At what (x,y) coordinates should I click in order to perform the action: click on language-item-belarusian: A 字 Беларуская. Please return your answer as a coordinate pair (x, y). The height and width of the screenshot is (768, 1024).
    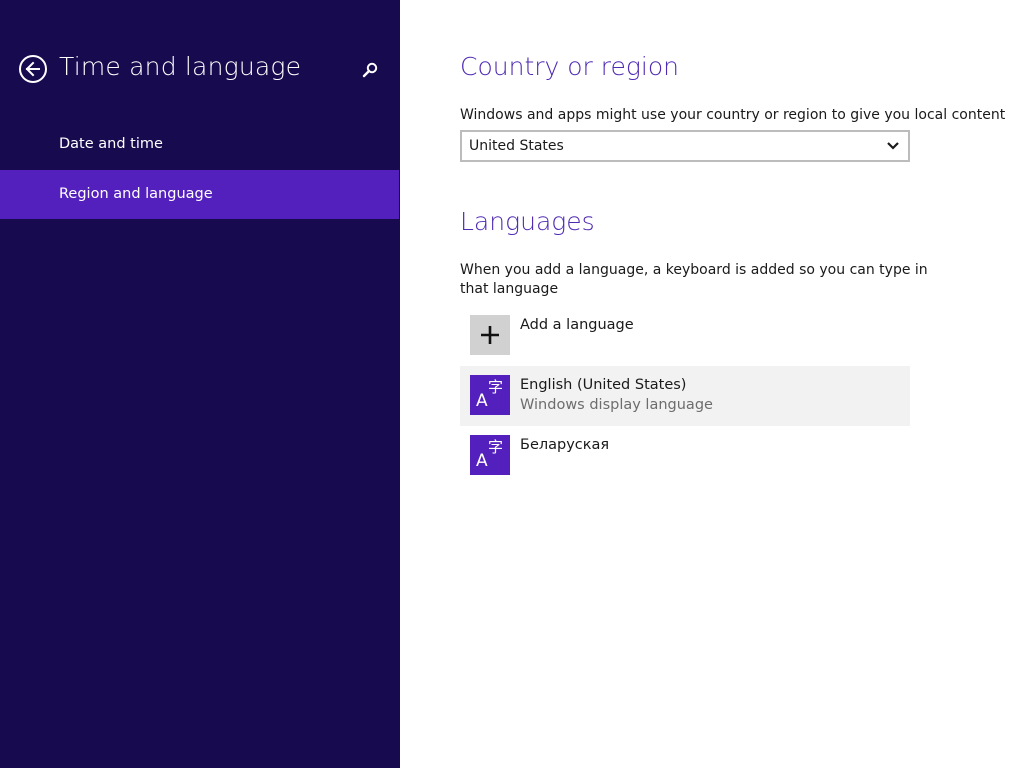
    Looking at the image, I should click on (685, 456).